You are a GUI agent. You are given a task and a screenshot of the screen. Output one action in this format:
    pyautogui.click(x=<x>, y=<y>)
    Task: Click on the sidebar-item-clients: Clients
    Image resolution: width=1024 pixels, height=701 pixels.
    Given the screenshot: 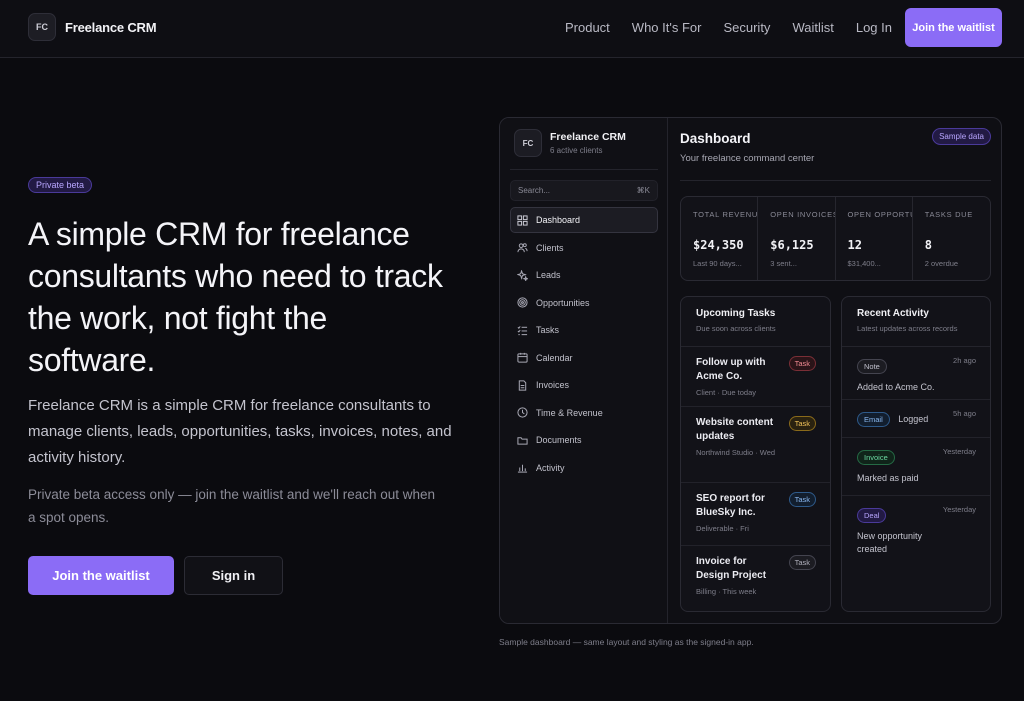 What is the action you would take?
    pyautogui.click(x=584, y=248)
    